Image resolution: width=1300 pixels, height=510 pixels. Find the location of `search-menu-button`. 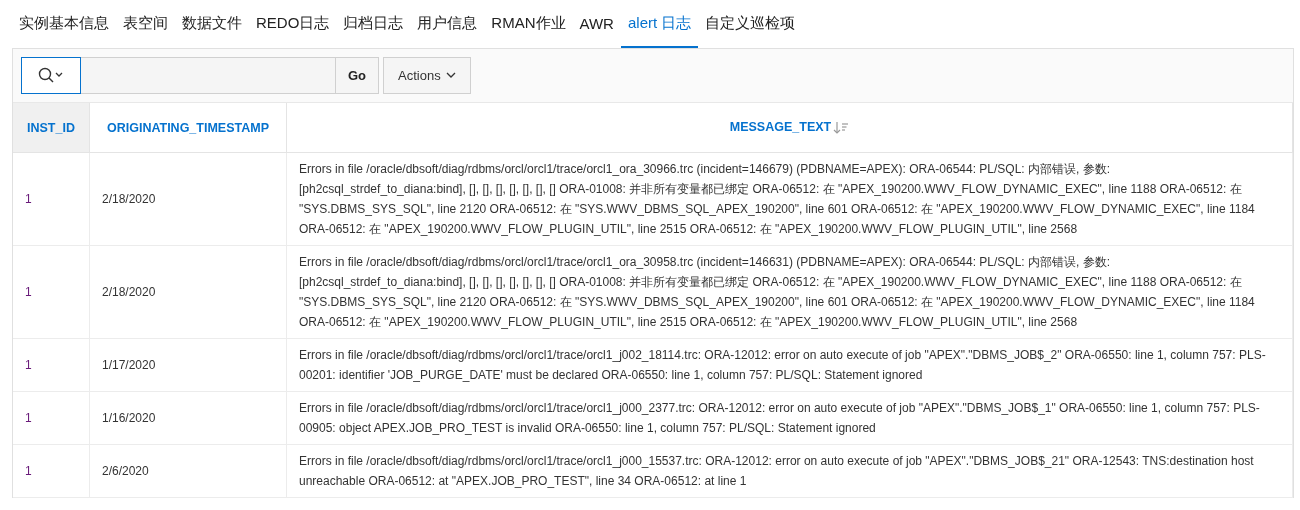

search-menu-button is located at coordinates (51, 75).